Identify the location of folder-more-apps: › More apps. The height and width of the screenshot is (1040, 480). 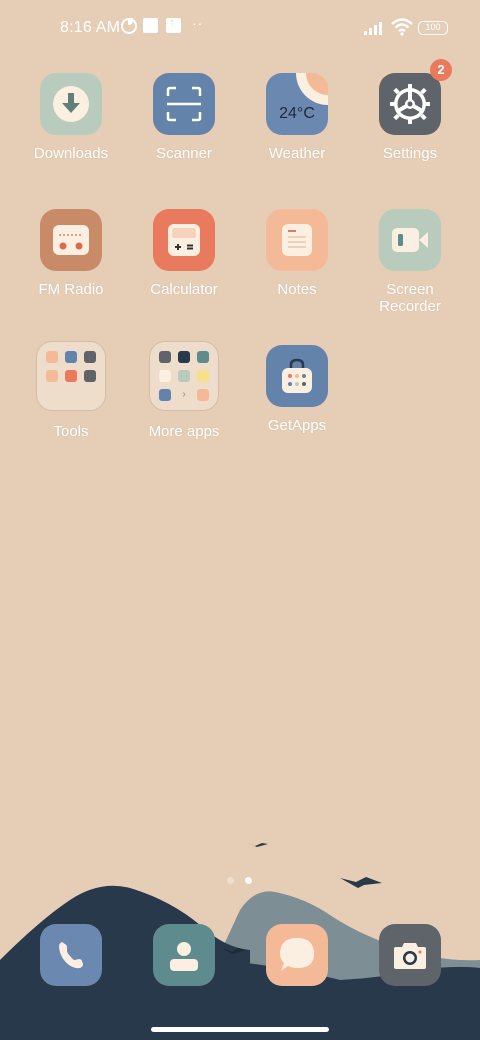
(184, 390).